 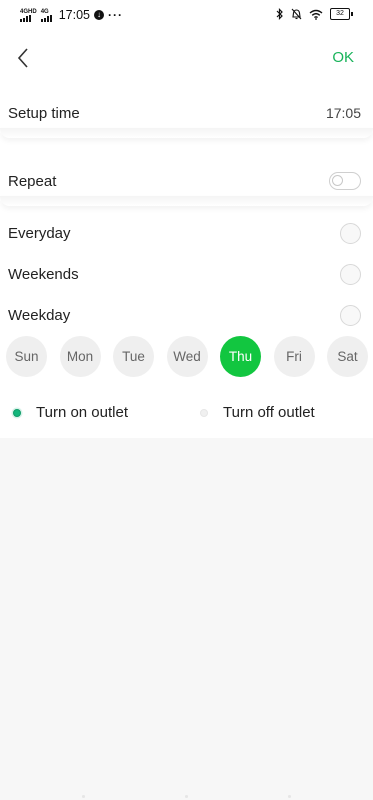 What do you see at coordinates (17, 412) in the screenshot?
I see `turn-on-radio` at bounding box center [17, 412].